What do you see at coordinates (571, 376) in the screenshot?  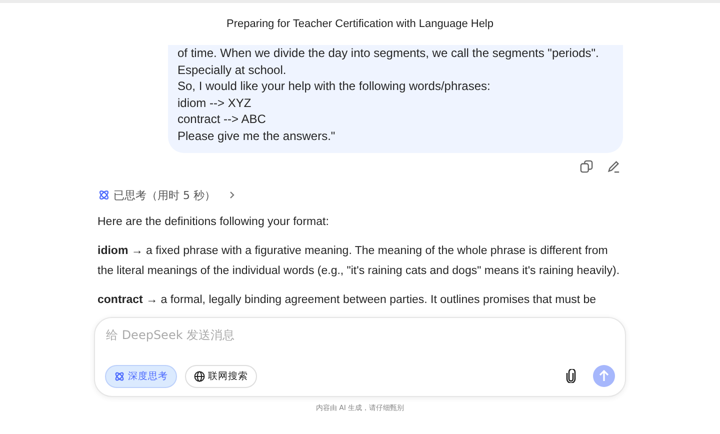 I see `paperclip-icon` at bounding box center [571, 376].